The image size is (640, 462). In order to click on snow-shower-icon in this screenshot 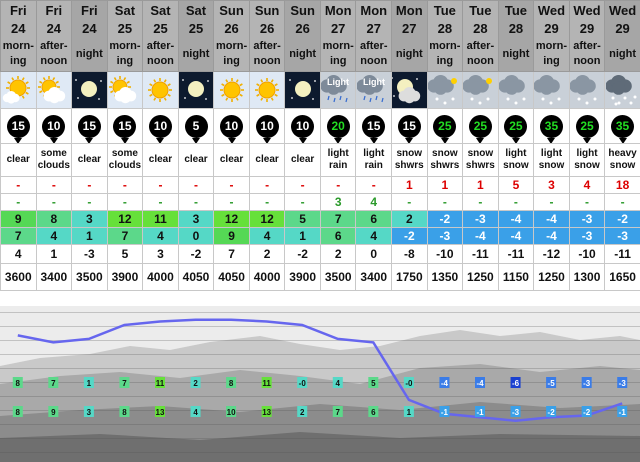, I will do `click(478, 90)`.